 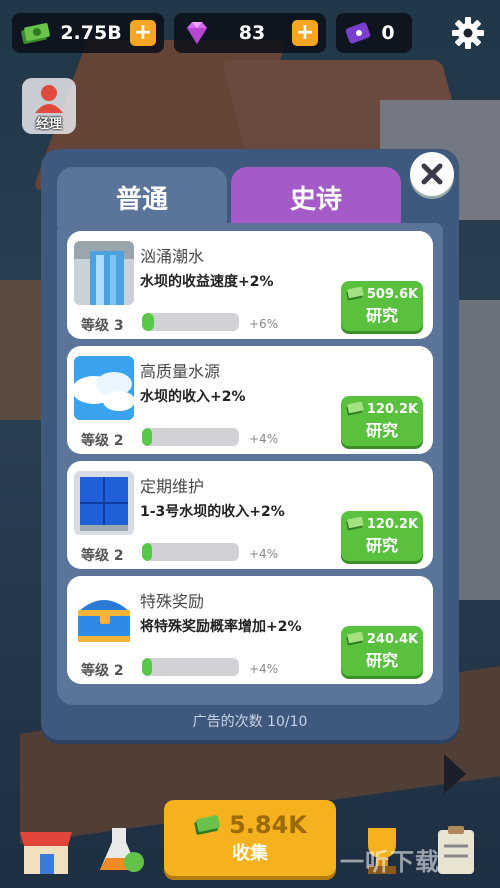 I want to click on upgrade-card: 定期维护 1-3号水坝的收入+2% 等级 2 +4% 120.2K 研究, so click(x=250, y=515).